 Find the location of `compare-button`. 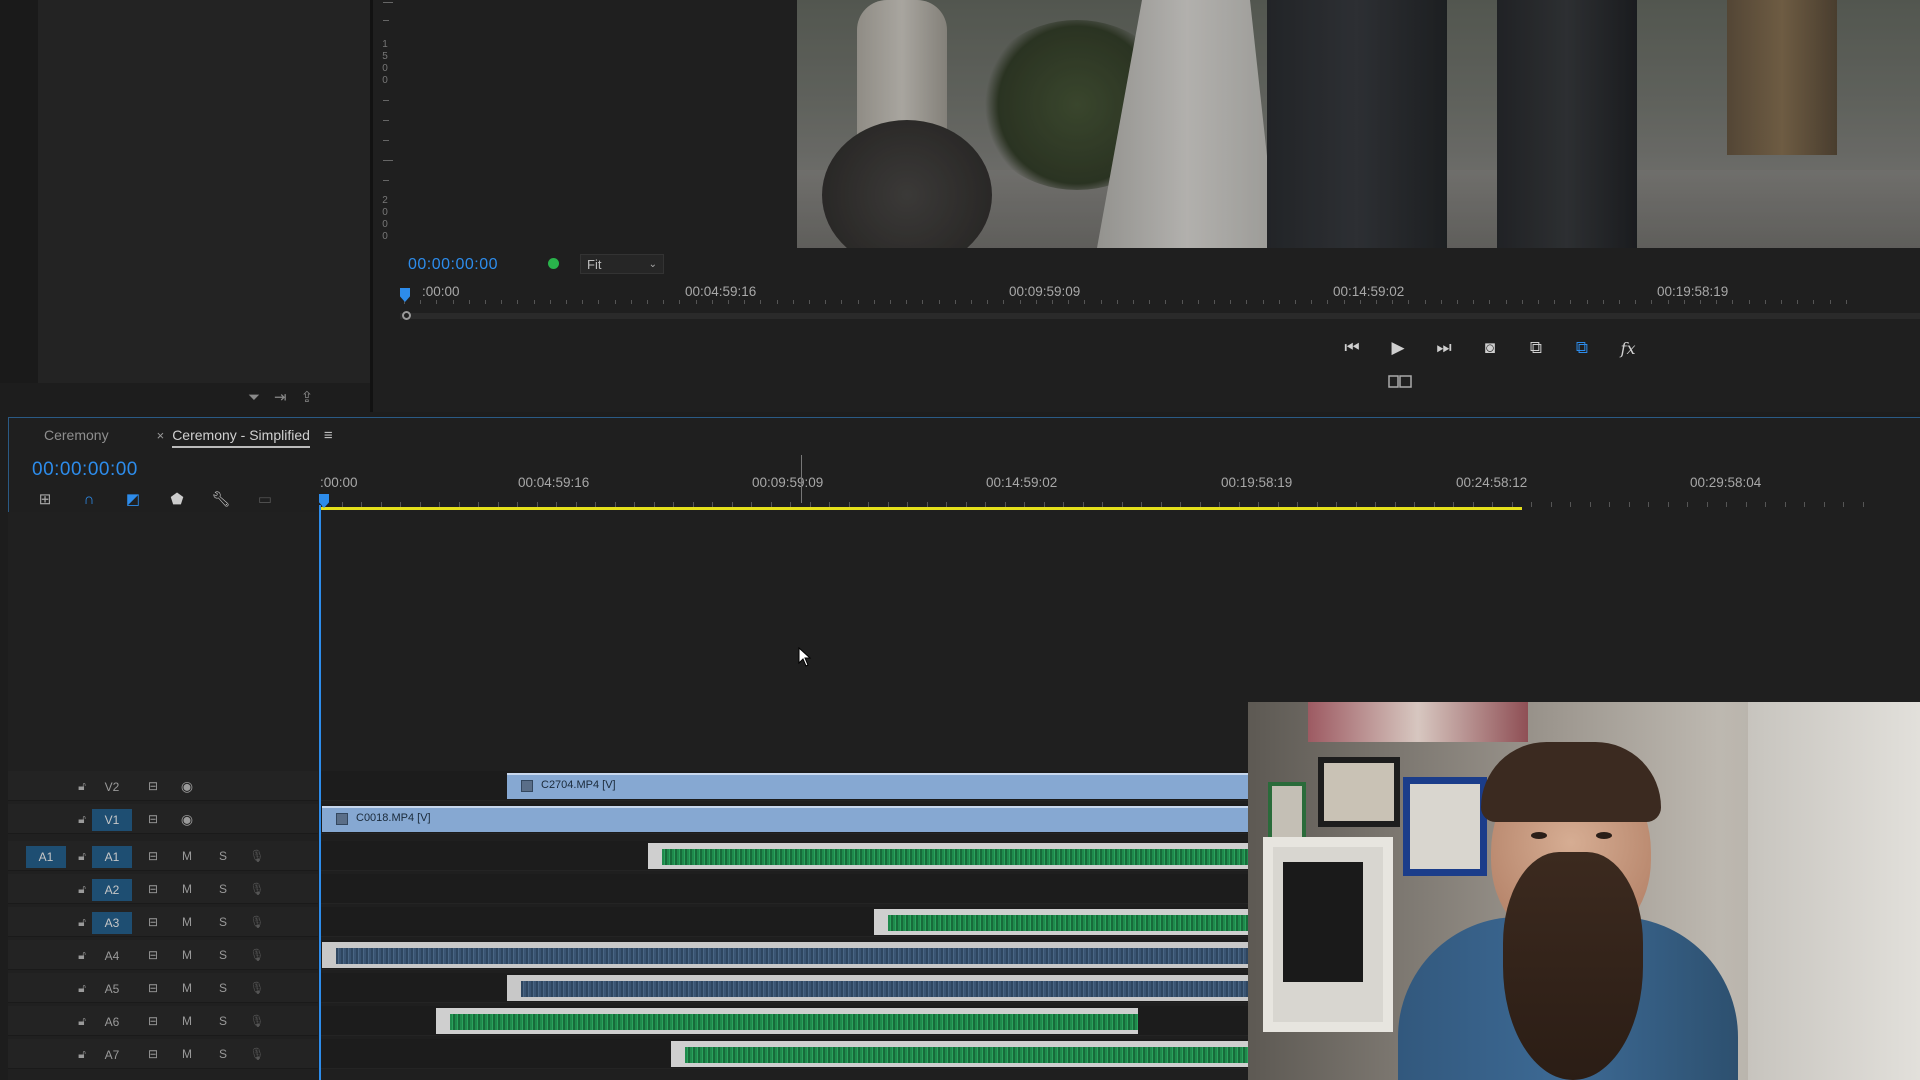

compare-button is located at coordinates (1400, 382).